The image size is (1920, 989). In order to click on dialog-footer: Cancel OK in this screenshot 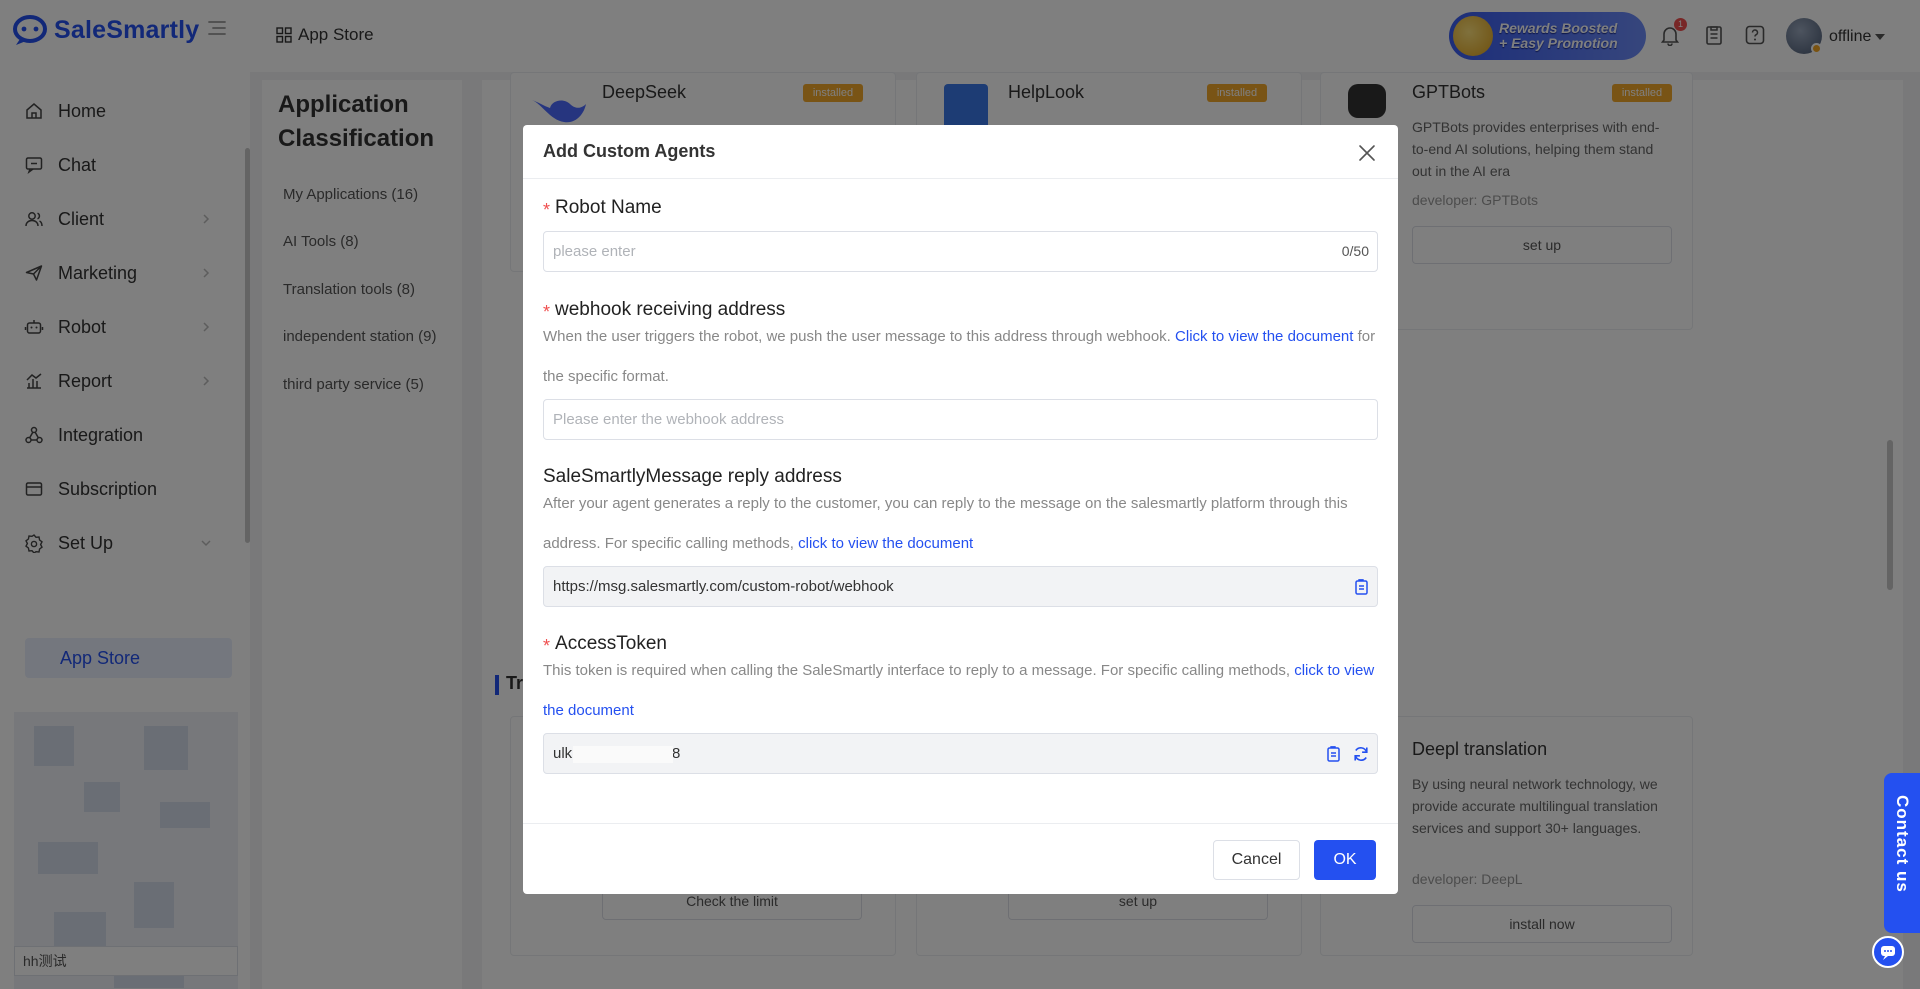, I will do `click(960, 858)`.